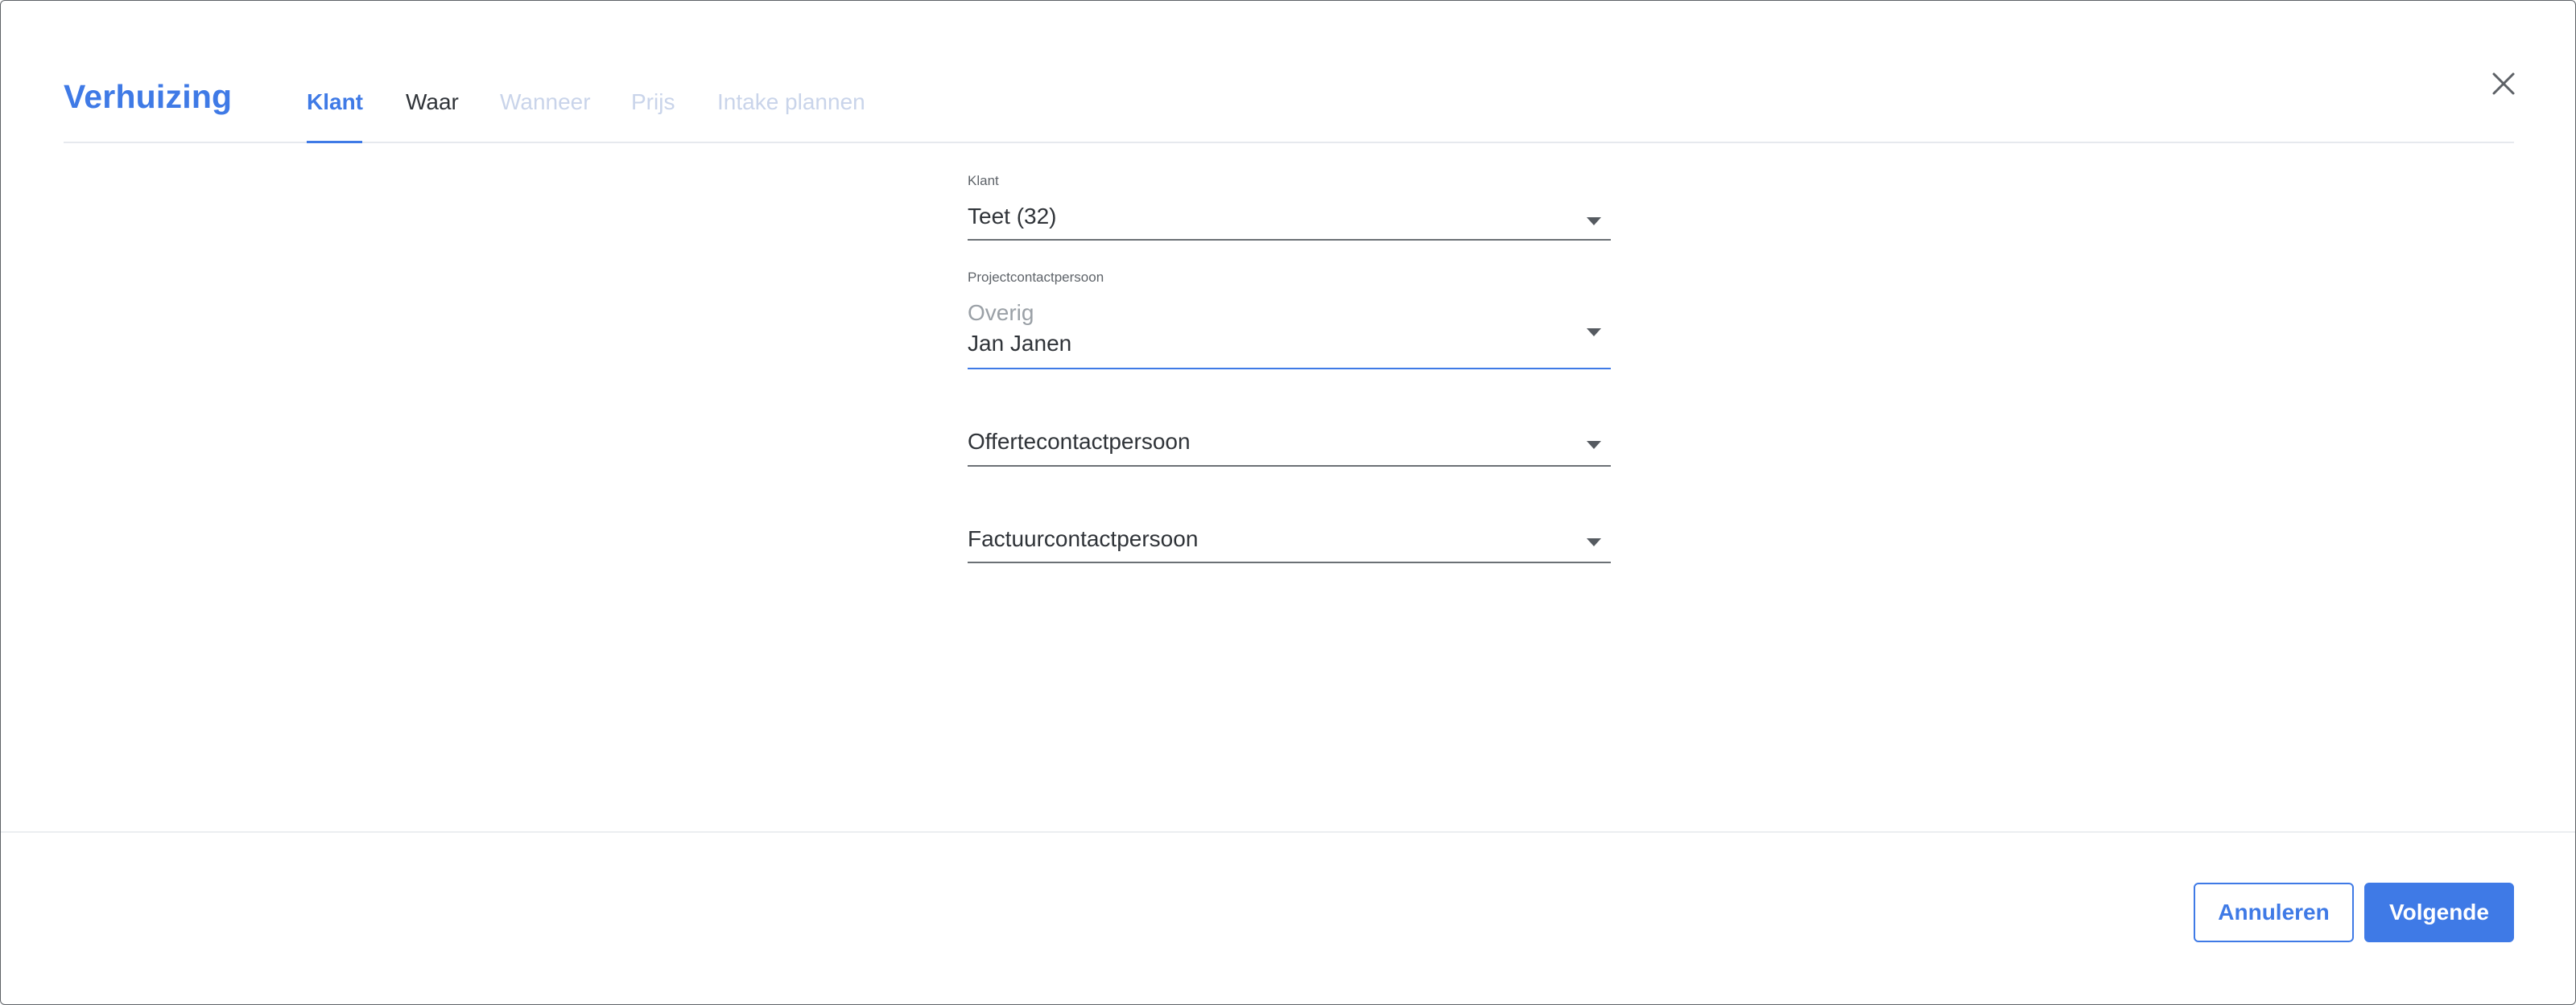 The width and height of the screenshot is (2576, 1005). What do you see at coordinates (1289, 466) in the screenshot?
I see `offertecontactpersoon-underline` at bounding box center [1289, 466].